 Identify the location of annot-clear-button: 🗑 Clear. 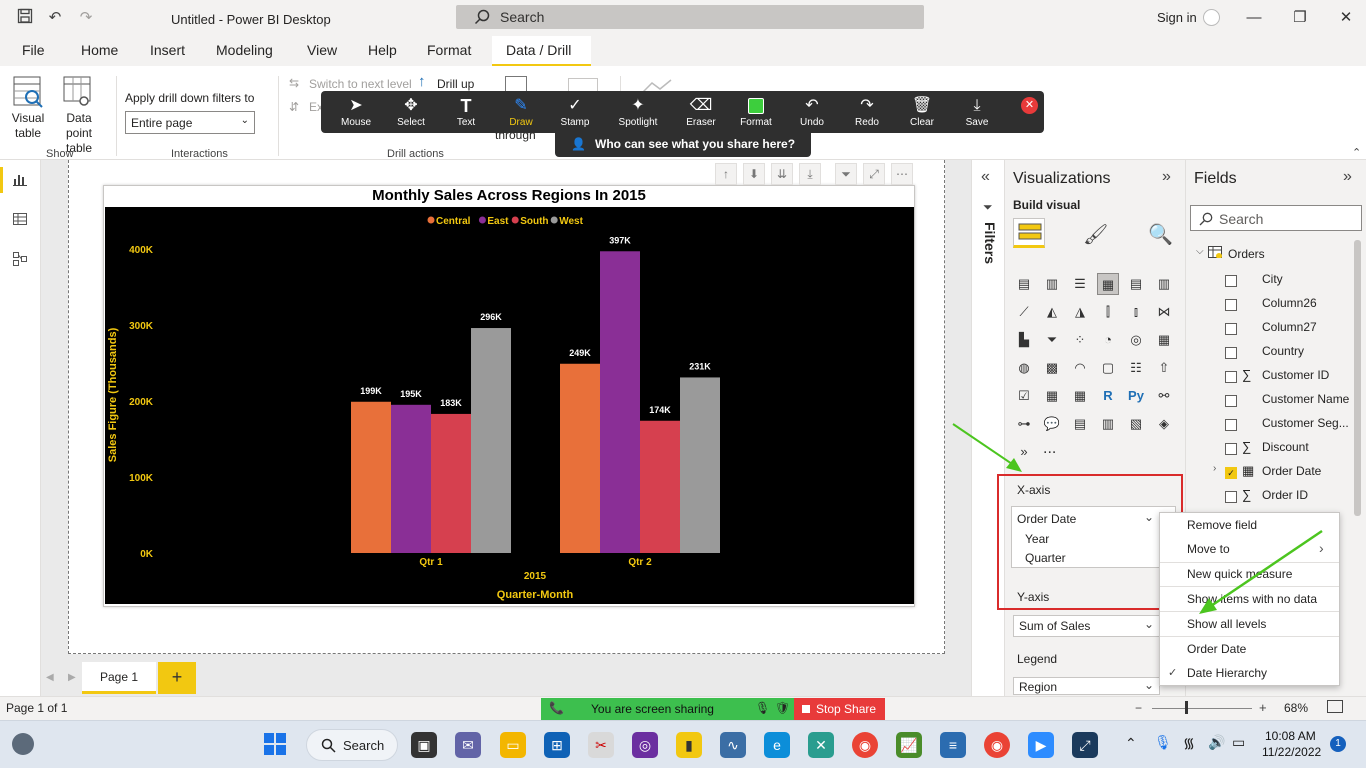
(922, 112).